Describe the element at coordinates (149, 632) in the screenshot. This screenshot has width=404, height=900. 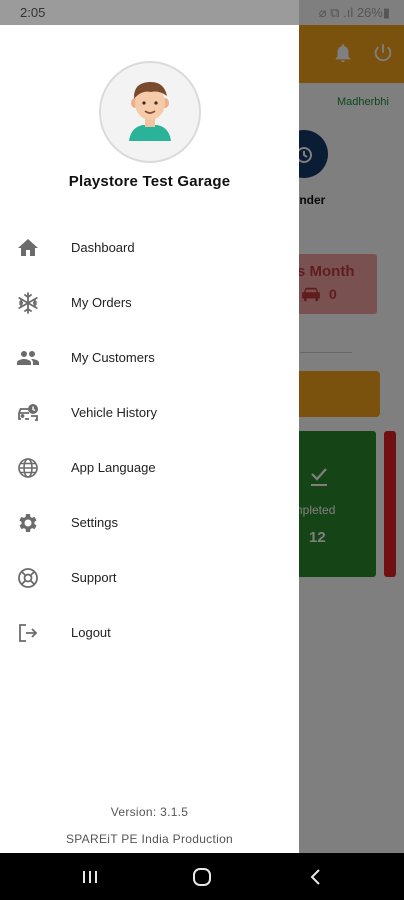
I see `menu-item-logout: Logout` at that location.